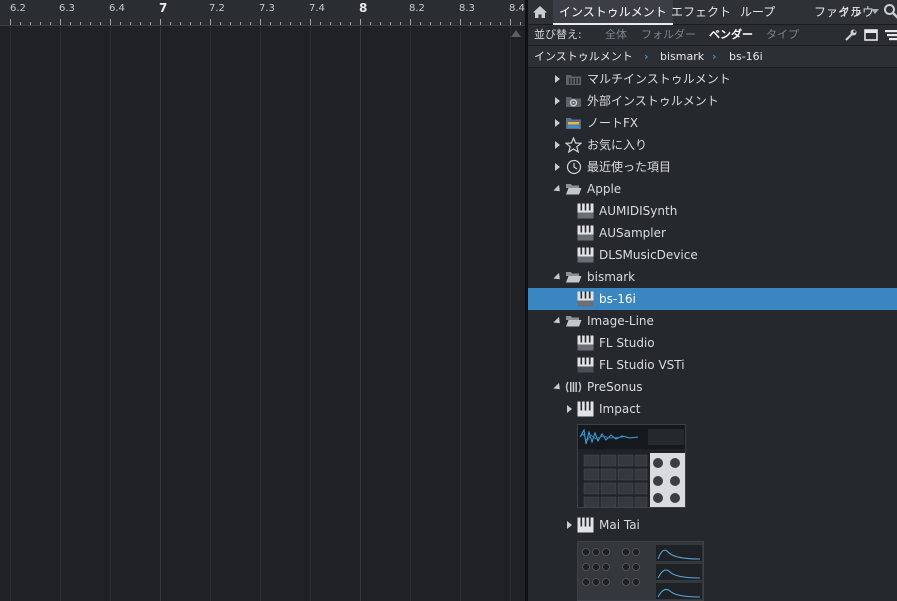  Describe the element at coordinates (620, 321) in the screenshot. I see `tree-item-label: Image-Line` at that location.